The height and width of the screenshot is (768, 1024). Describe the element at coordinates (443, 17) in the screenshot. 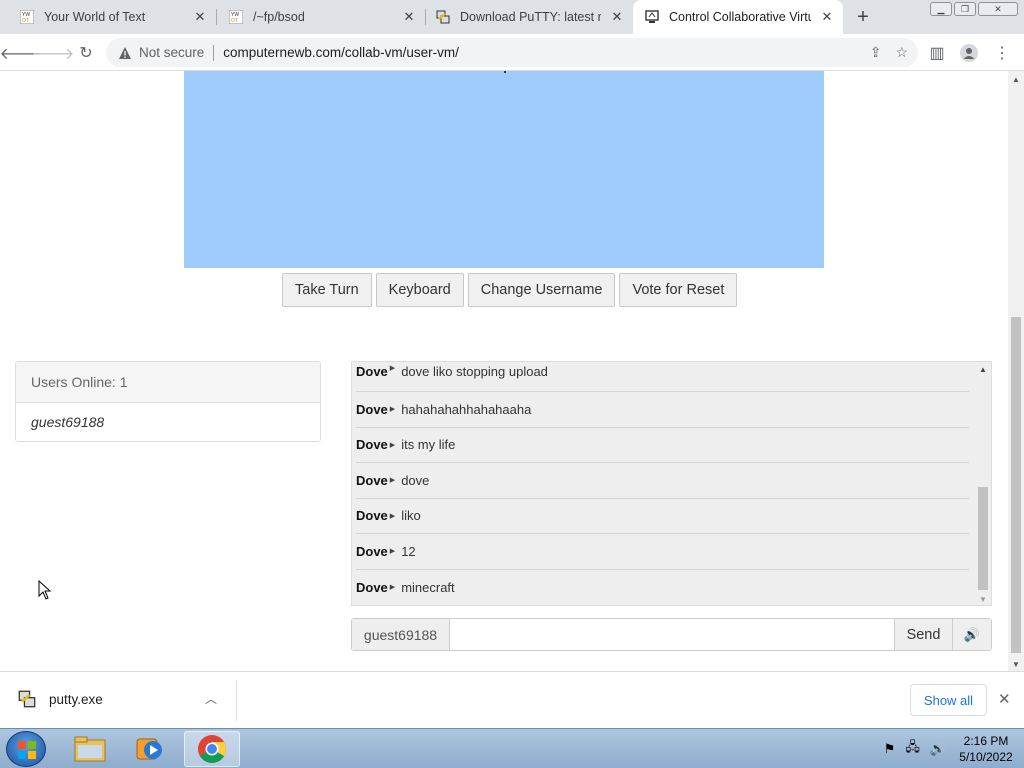

I see `putty-favicon` at that location.